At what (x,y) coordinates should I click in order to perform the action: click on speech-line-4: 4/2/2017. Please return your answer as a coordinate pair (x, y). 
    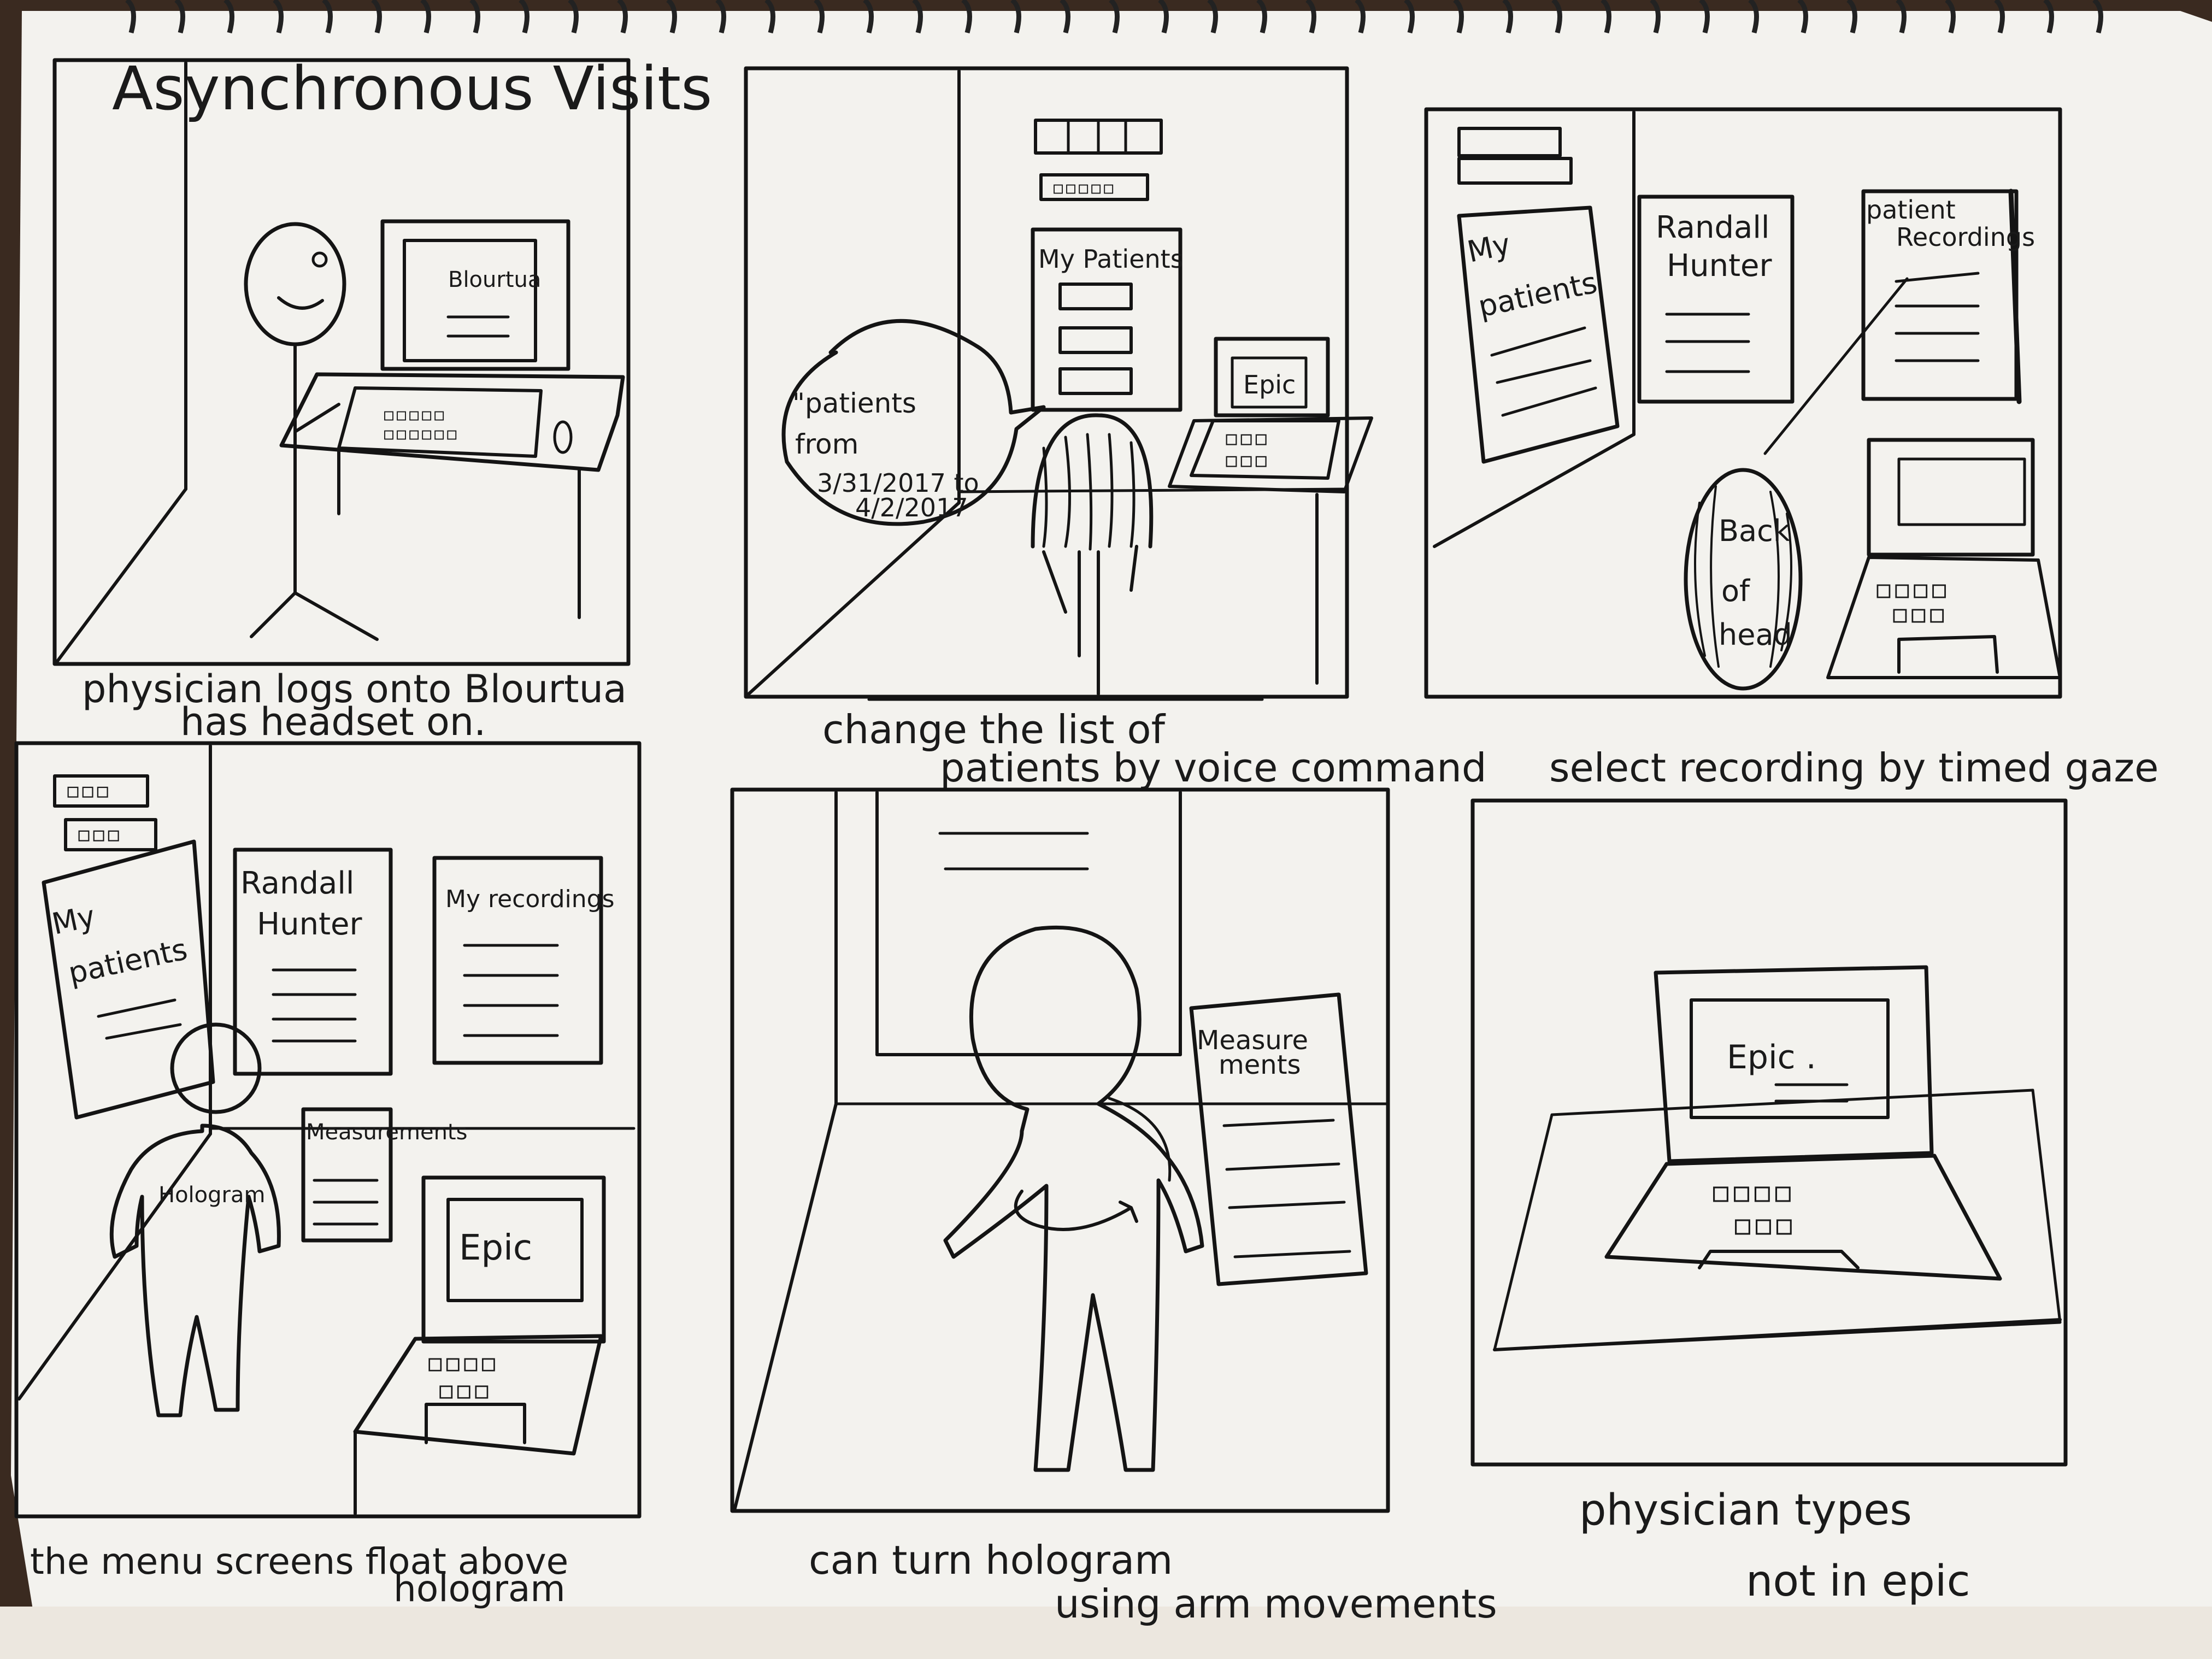
    Looking at the image, I should click on (911, 507).